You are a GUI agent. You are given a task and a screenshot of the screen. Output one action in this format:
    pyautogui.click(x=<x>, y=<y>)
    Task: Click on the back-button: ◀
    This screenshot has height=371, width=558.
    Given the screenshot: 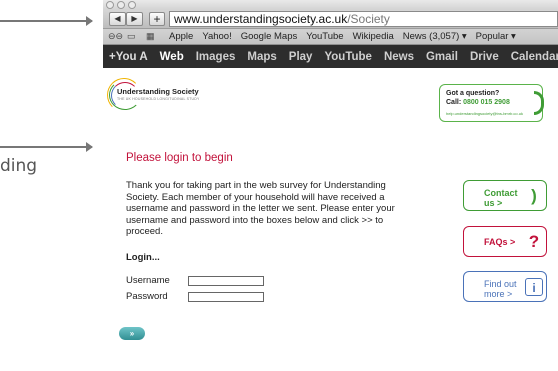 What is the action you would take?
    pyautogui.click(x=117, y=19)
    